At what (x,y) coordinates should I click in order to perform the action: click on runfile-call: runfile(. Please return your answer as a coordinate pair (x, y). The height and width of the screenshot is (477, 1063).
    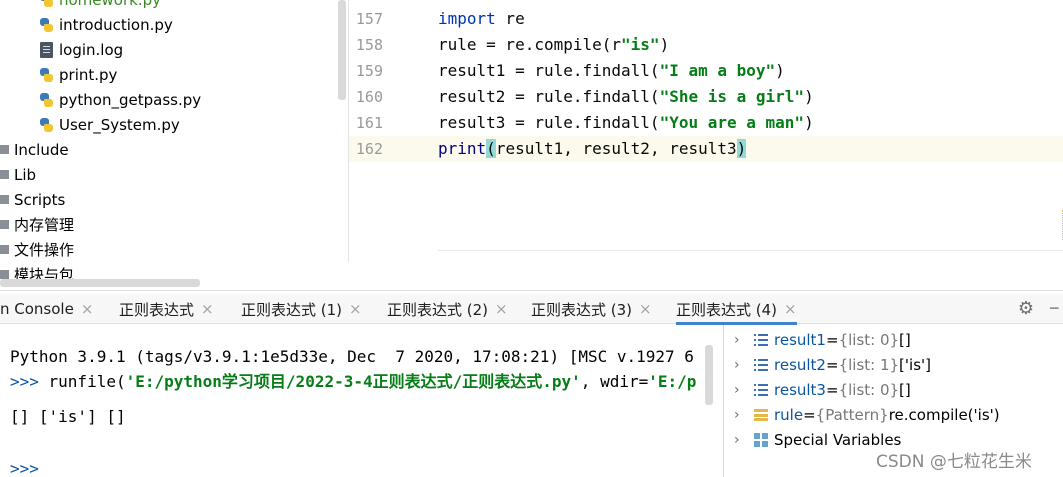
    Looking at the image, I should click on (87, 381).